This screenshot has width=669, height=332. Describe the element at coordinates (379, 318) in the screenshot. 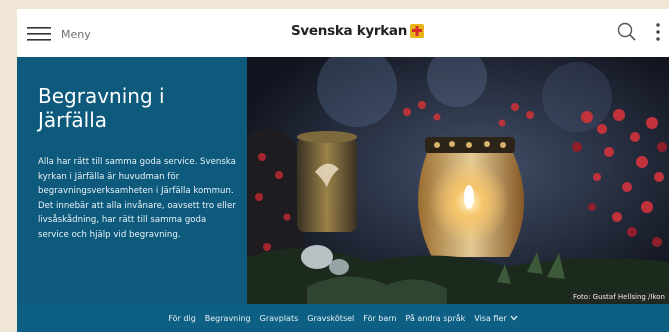

I see `nav-item-for-barn: För barn` at that location.